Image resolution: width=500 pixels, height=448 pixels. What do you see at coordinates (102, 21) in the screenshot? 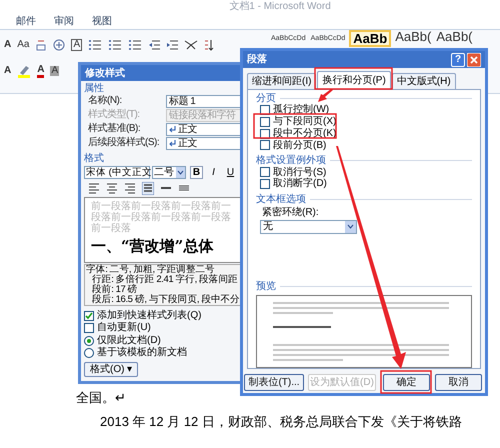
I see `ribbon-tab: 视图` at bounding box center [102, 21].